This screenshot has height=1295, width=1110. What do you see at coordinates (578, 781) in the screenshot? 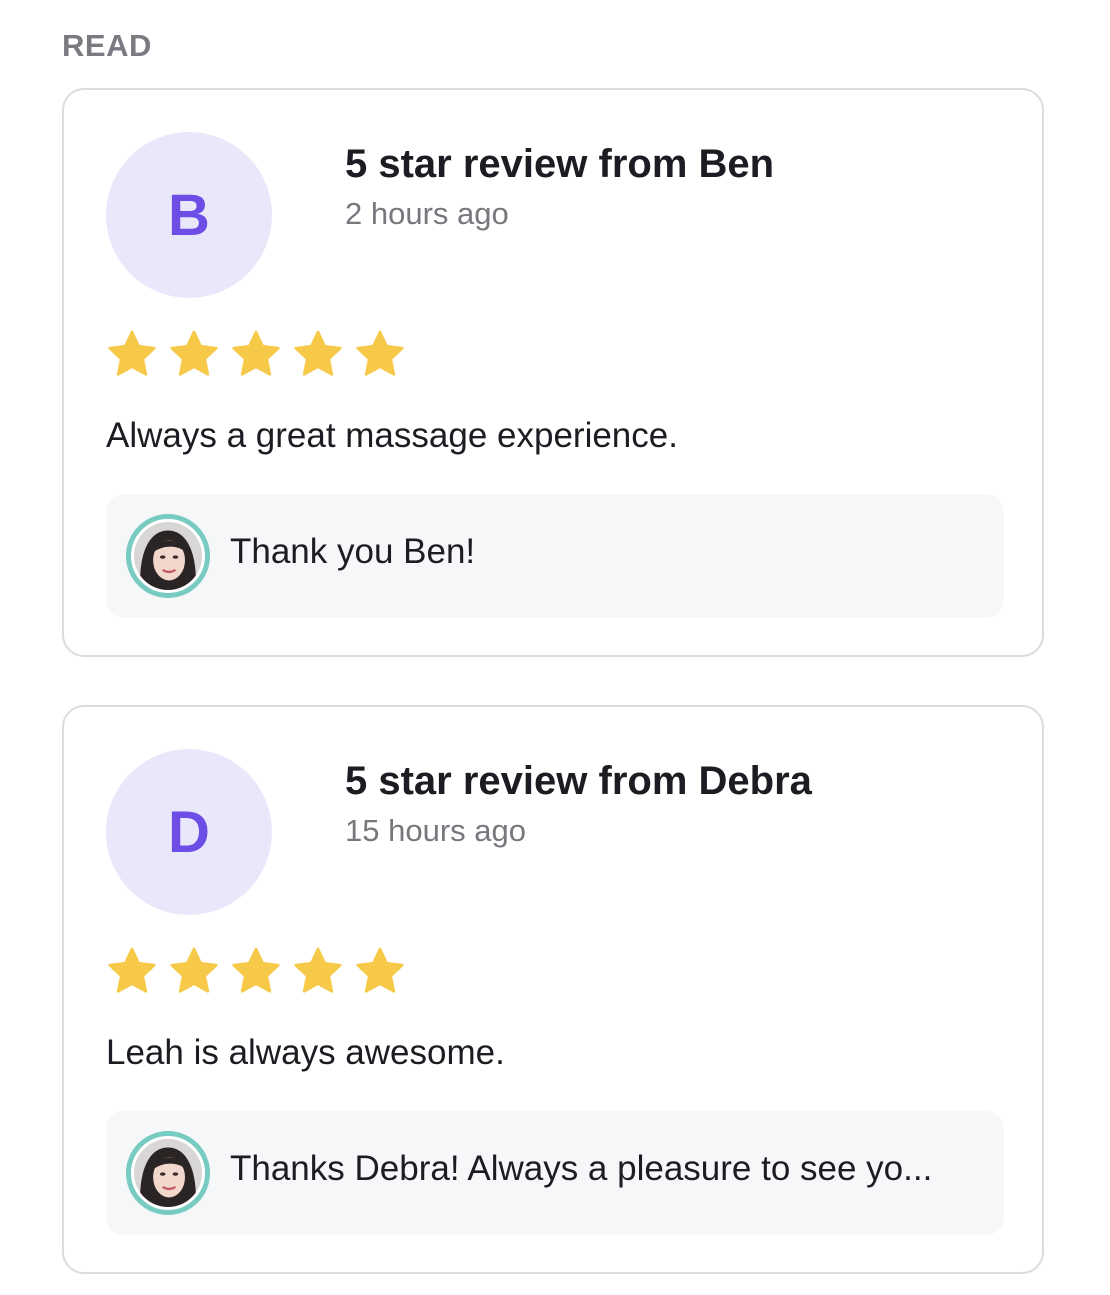
I see `review-title: 5 star review from Debra` at bounding box center [578, 781].